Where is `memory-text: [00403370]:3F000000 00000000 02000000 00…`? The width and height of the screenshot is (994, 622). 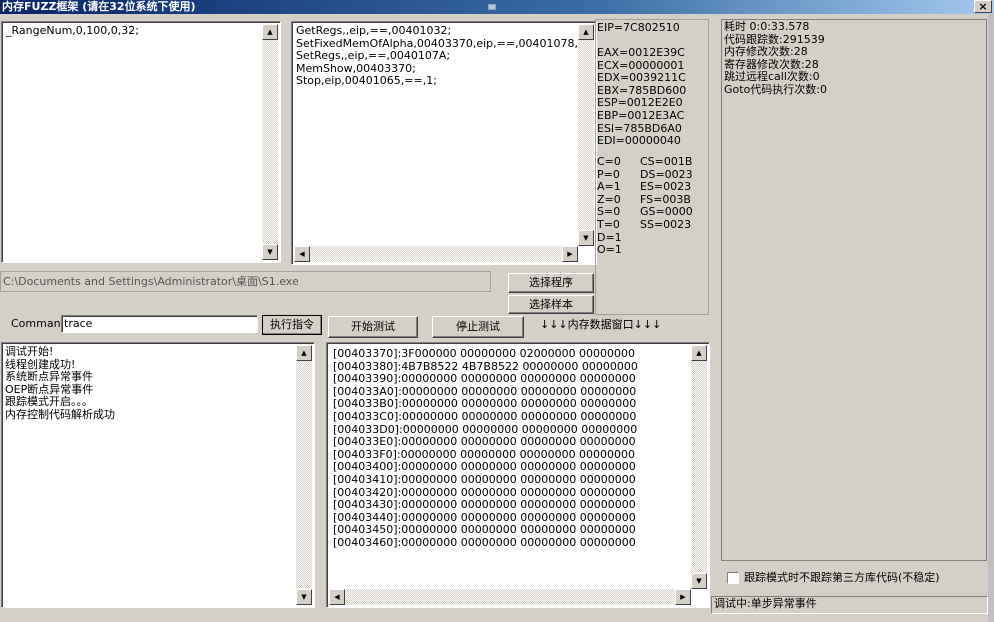
memory-text: [00403370]:3F000000 00000000 02000000 00… is located at coordinates (485, 448).